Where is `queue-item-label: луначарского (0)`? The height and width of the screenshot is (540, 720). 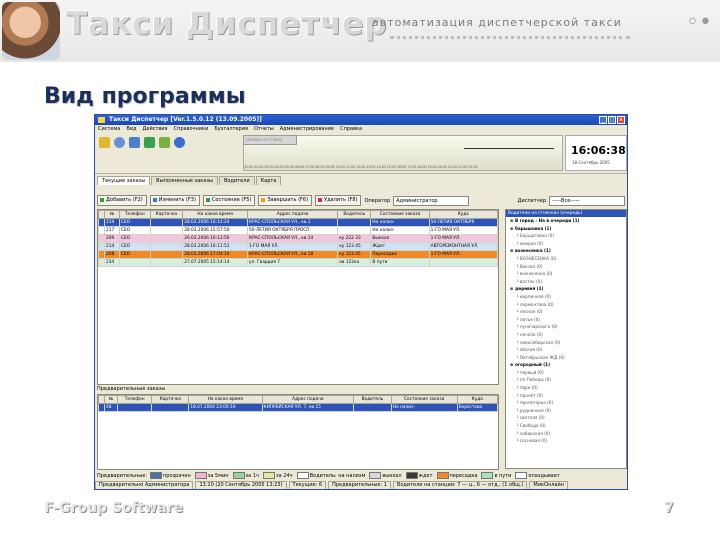 queue-item-label: луначарского (0) is located at coordinates (538, 327).